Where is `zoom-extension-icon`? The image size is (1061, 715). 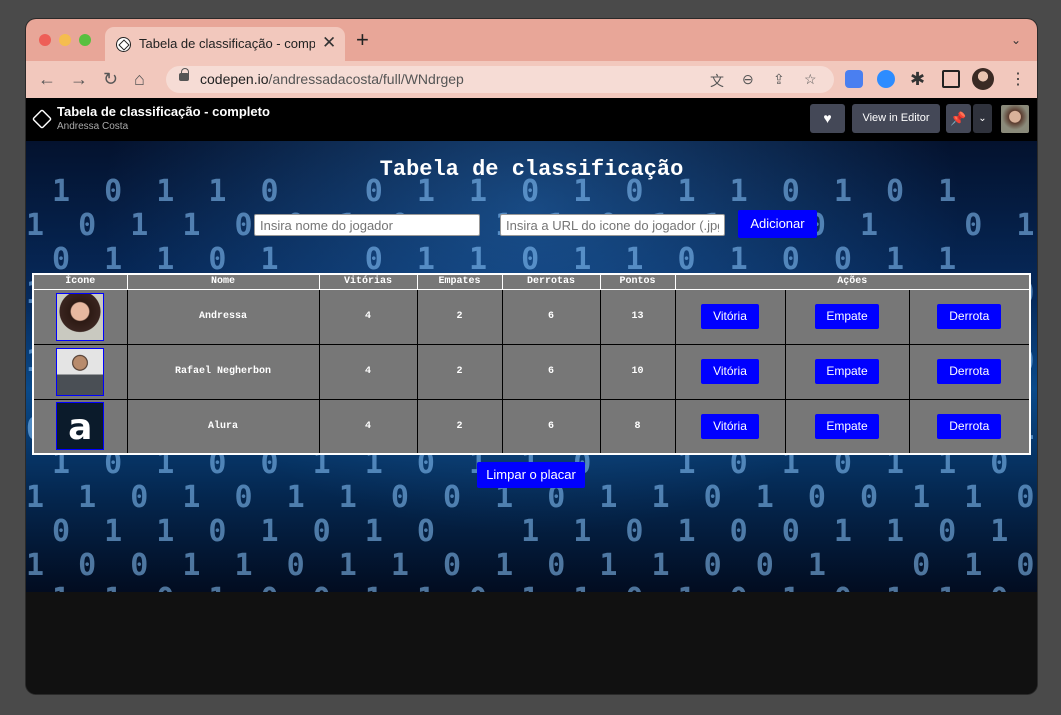 zoom-extension-icon is located at coordinates (886, 79).